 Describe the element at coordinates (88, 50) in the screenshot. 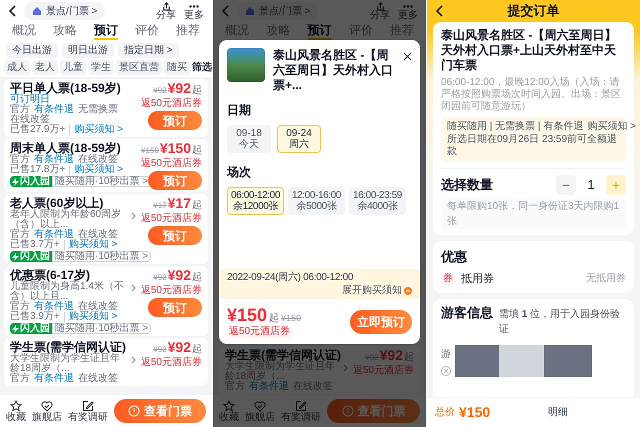

I see `date-chip: 明日出游` at that location.